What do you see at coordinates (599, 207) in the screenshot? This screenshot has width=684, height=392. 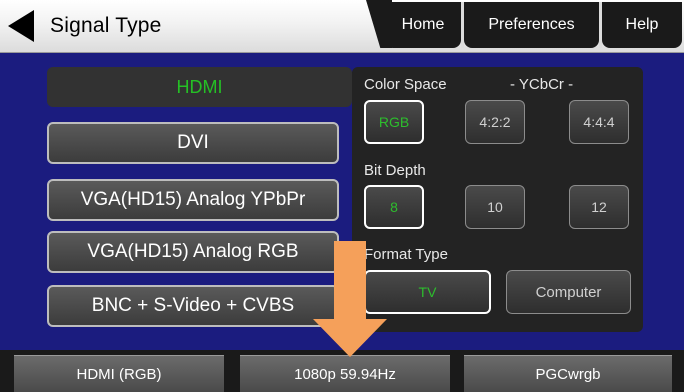 I see `bit-depth-12-button: 12` at bounding box center [599, 207].